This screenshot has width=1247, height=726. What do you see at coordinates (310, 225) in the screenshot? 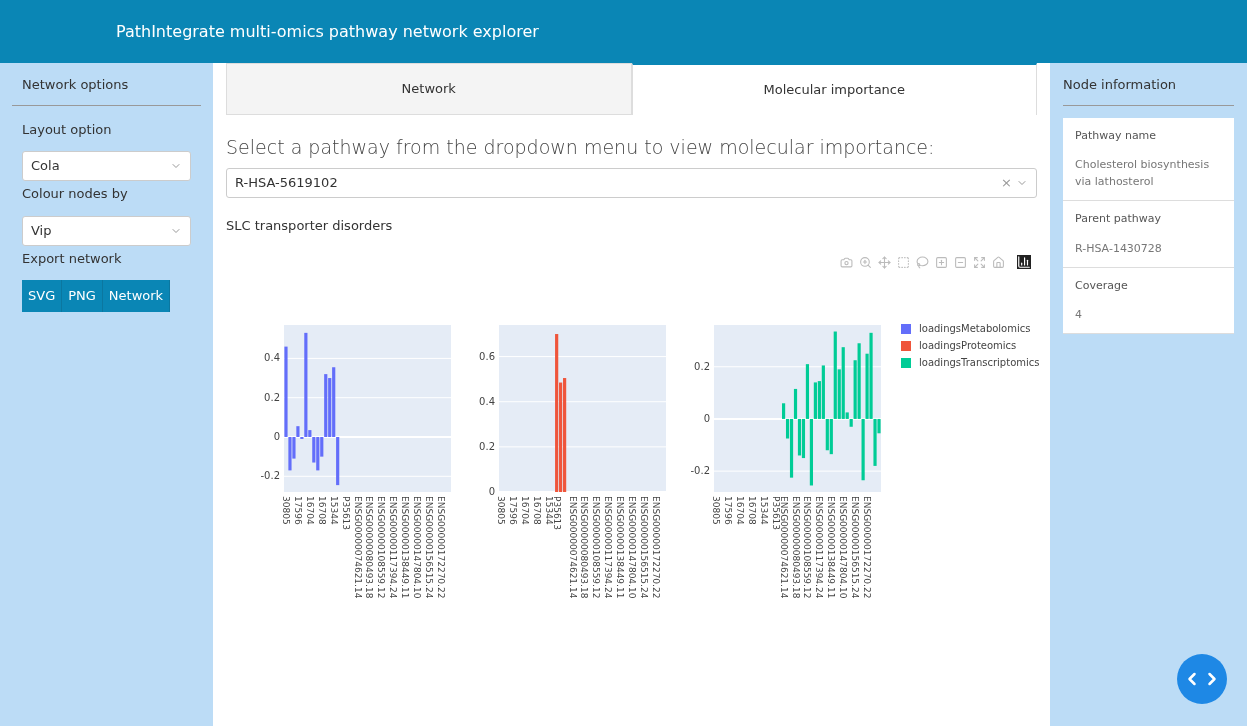
I see `plot-title: SLC transporter disorders` at bounding box center [310, 225].